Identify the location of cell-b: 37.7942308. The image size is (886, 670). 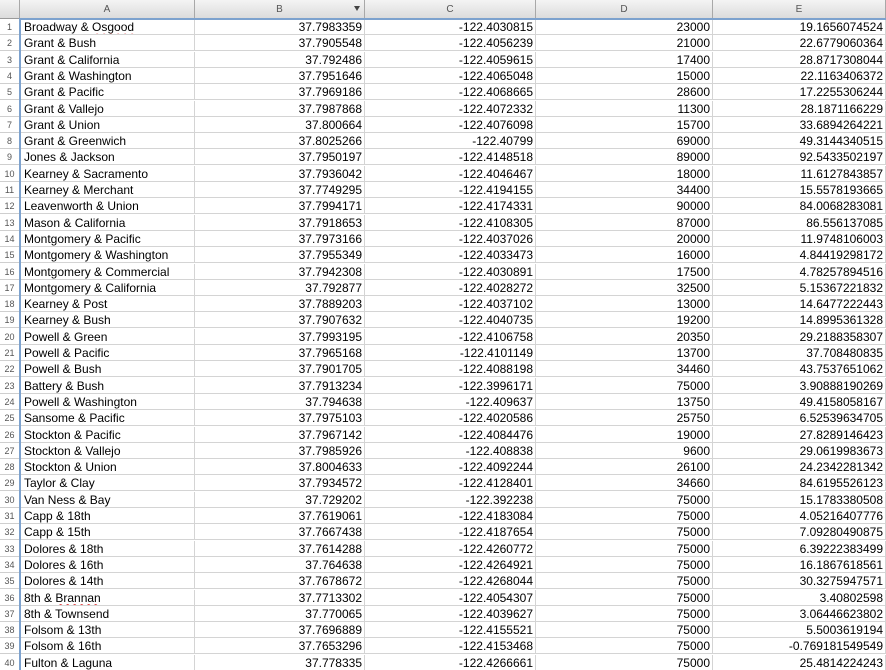
(280, 271).